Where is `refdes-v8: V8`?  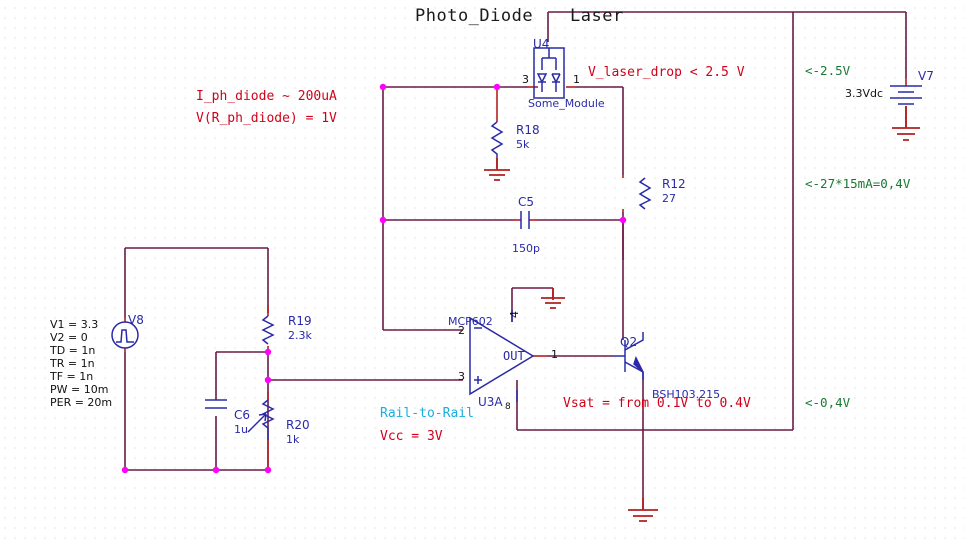
refdes-v8: V8 is located at coordinates (136, 320).